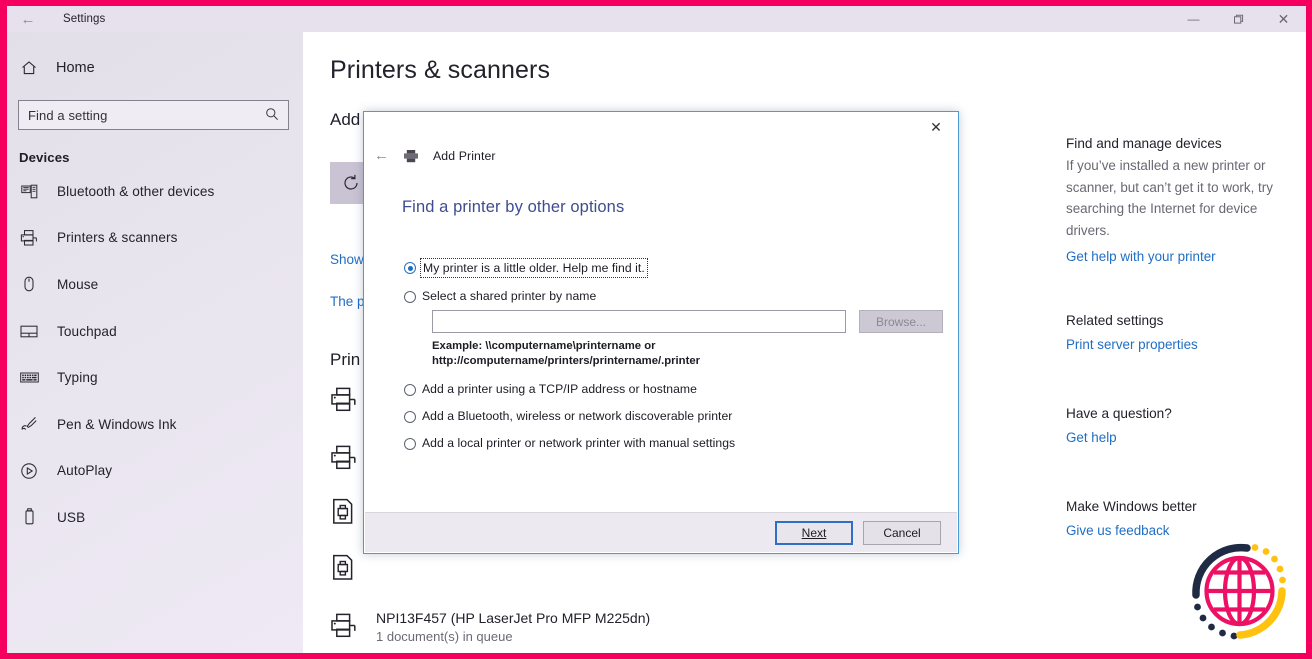 This screenshot has width=1312, height=659. Describe the element at coordinates (1119, 413) in the screenshot. I see `rail-heading: Have a question?` at that location.